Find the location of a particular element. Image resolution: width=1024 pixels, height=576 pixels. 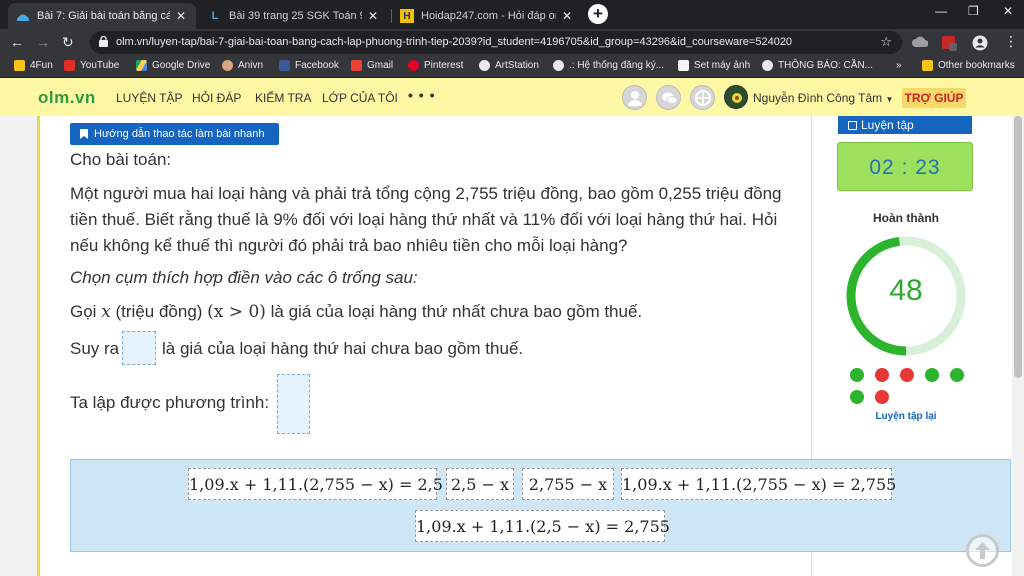

nav-luyen-tap: LUYỆN TẬP is located at coordinates (149, 98).